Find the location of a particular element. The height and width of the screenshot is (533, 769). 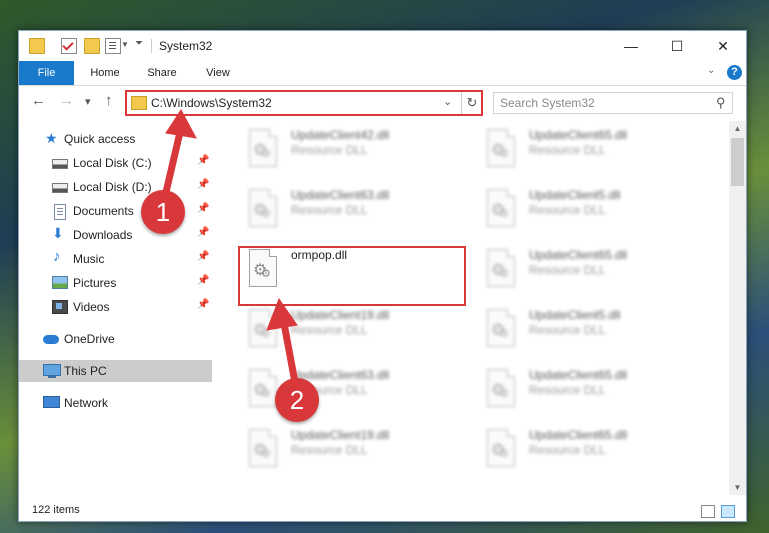

arrow-2-head is located at coordinates (282, 314).